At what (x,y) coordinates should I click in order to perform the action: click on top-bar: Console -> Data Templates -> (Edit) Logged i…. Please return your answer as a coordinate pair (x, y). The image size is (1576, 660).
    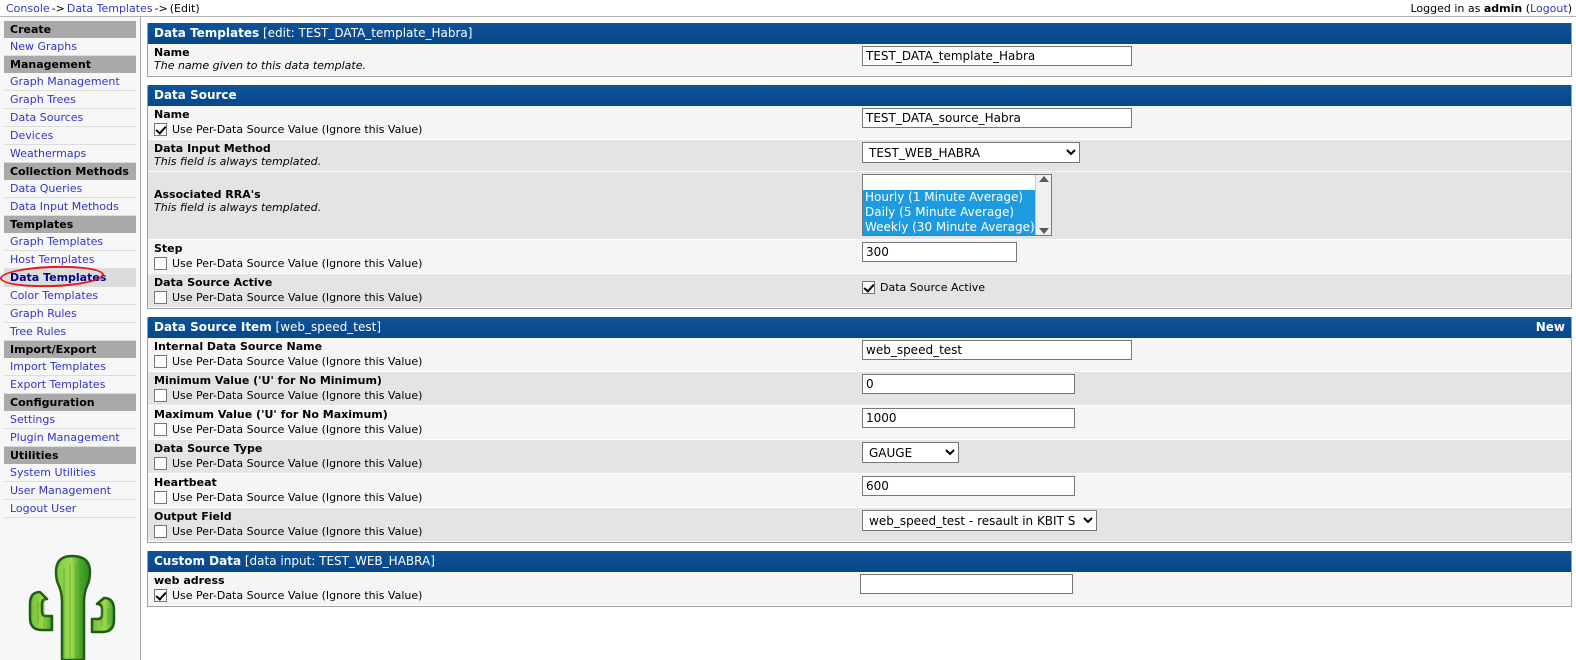
    Looking at the image, I should click on (788, 8).